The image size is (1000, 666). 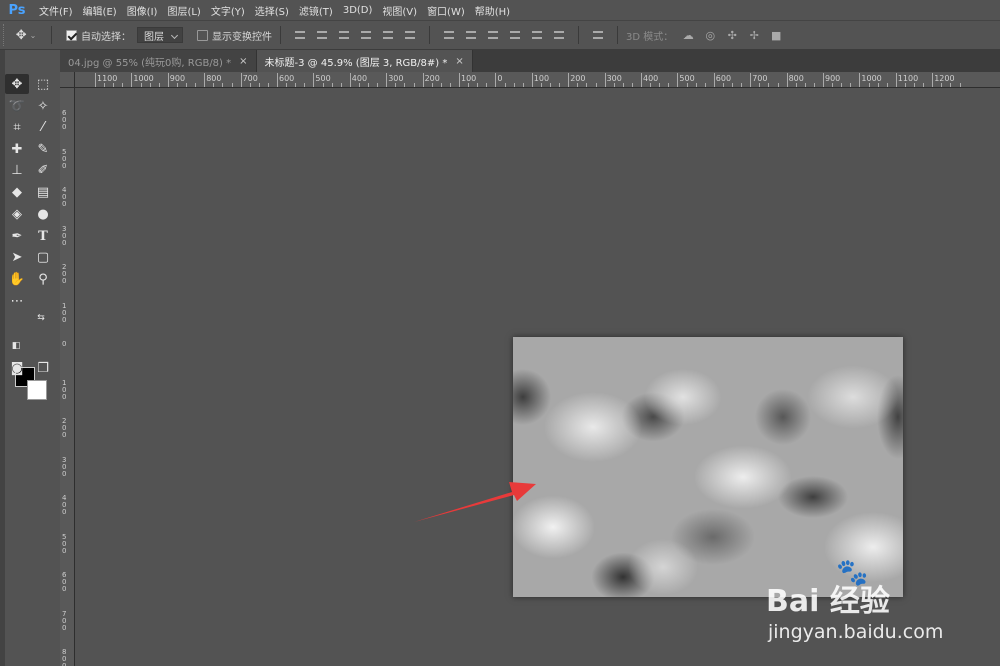 What do you see at coordinates (754, 35) in the screenshot?
I see `slide-3d-icon: ✢` at bounding box center [754, 35].